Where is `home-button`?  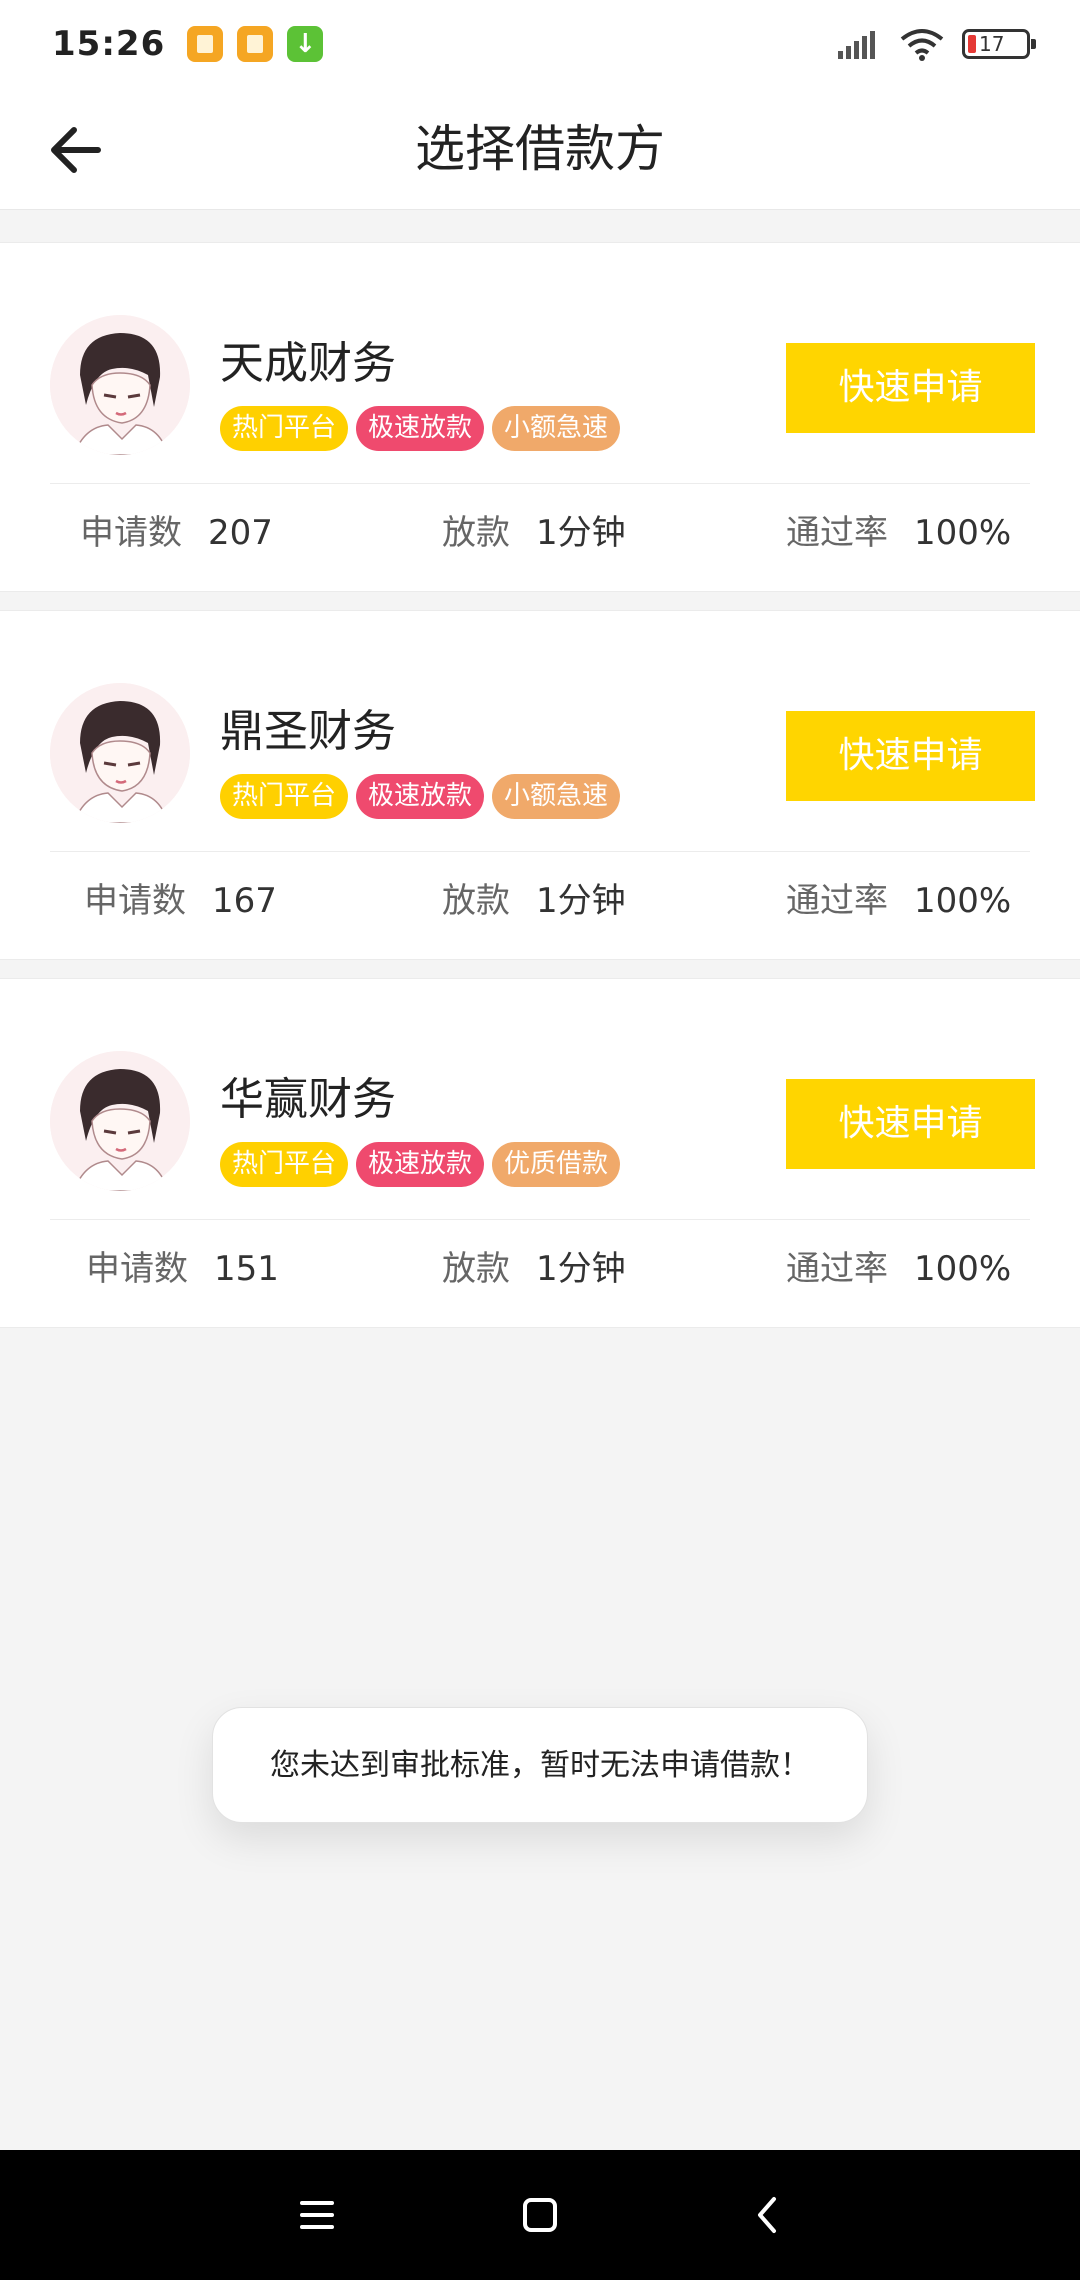 home-button is located at coordinates (540, 2215).